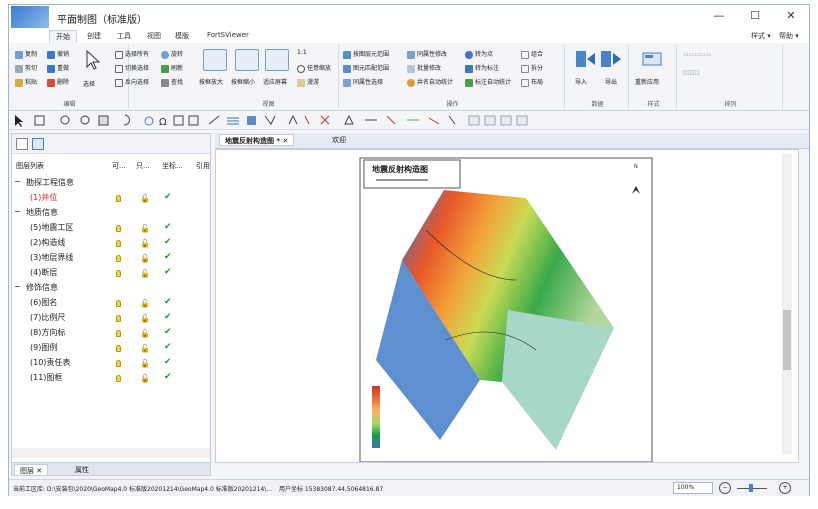 This screenshot has width=818, height=509. I want to click on tab-view: 视图, so click(154, 36).